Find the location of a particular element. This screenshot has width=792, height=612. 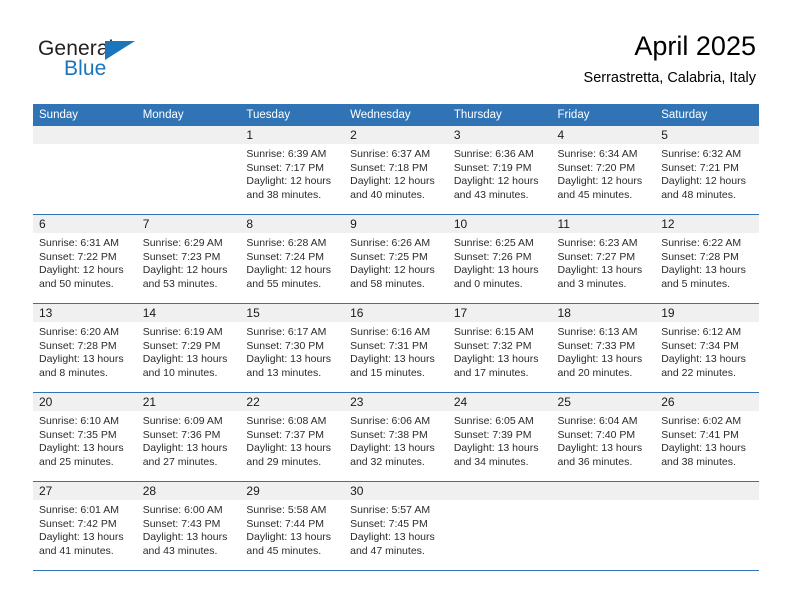

day-number: 21 is located at coordinates (188, 402).